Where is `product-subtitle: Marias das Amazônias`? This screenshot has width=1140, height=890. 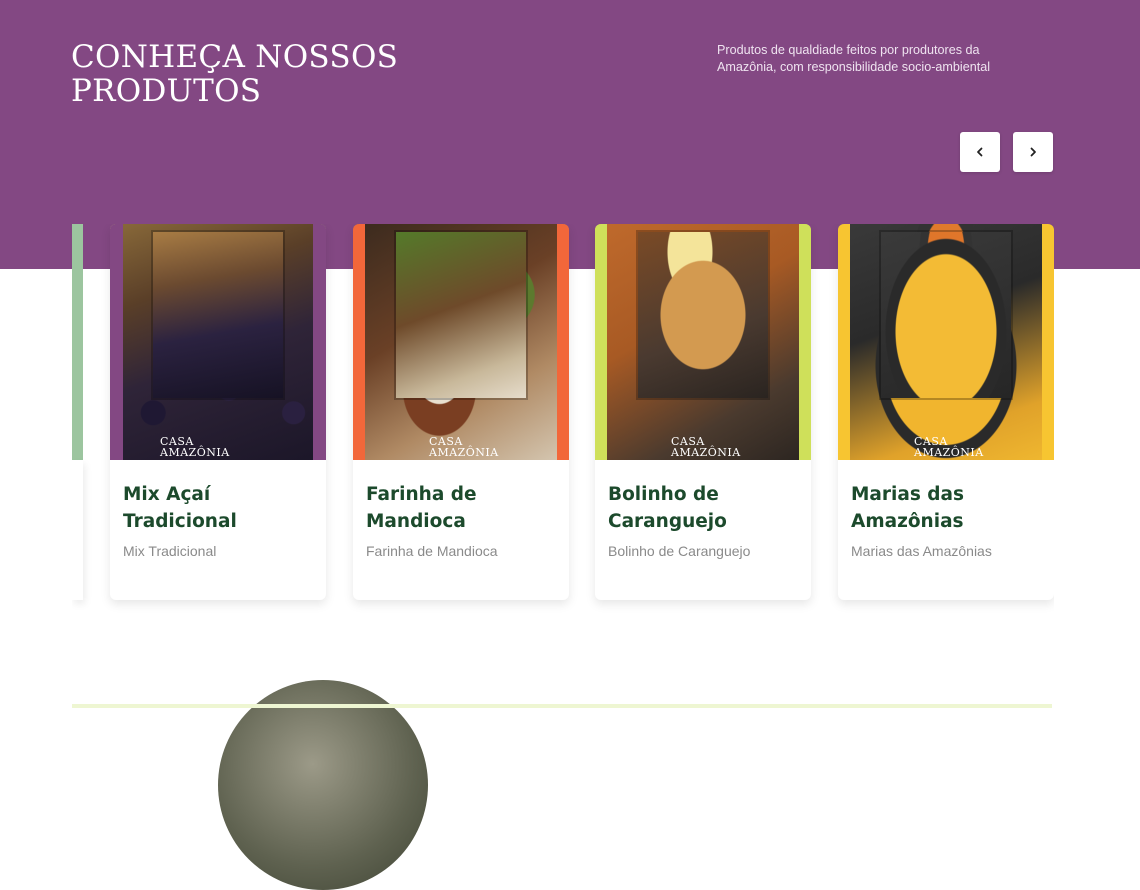 product-subtitle: Marias das Amazônias is located at coordinates (921, 551).